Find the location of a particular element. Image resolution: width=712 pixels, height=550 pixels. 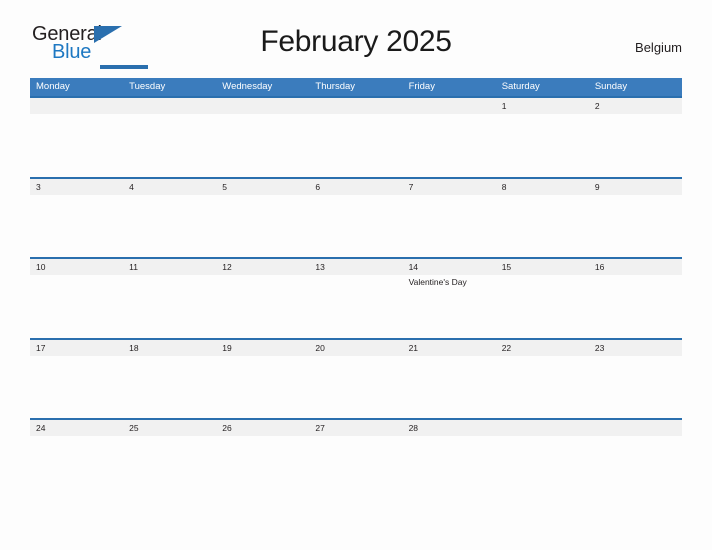

week-date-band: 3 4 5 6 7 8 9 is located at coordinates (356, 186).